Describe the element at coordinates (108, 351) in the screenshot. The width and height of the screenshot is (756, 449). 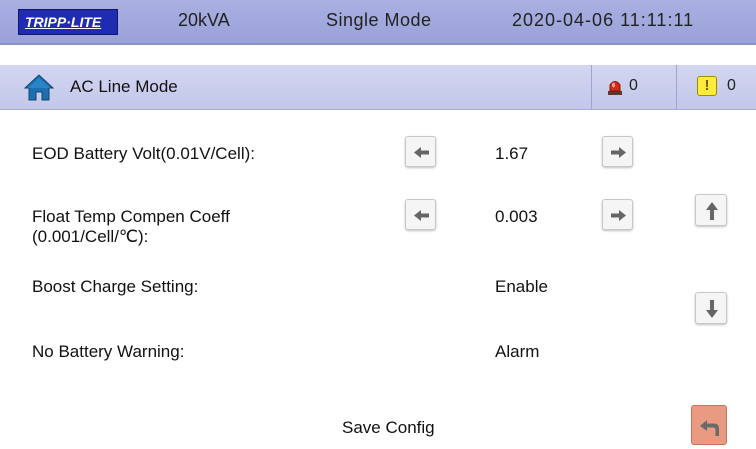
I see `no-battery-warning-label: No Battery Warning:` at that location.